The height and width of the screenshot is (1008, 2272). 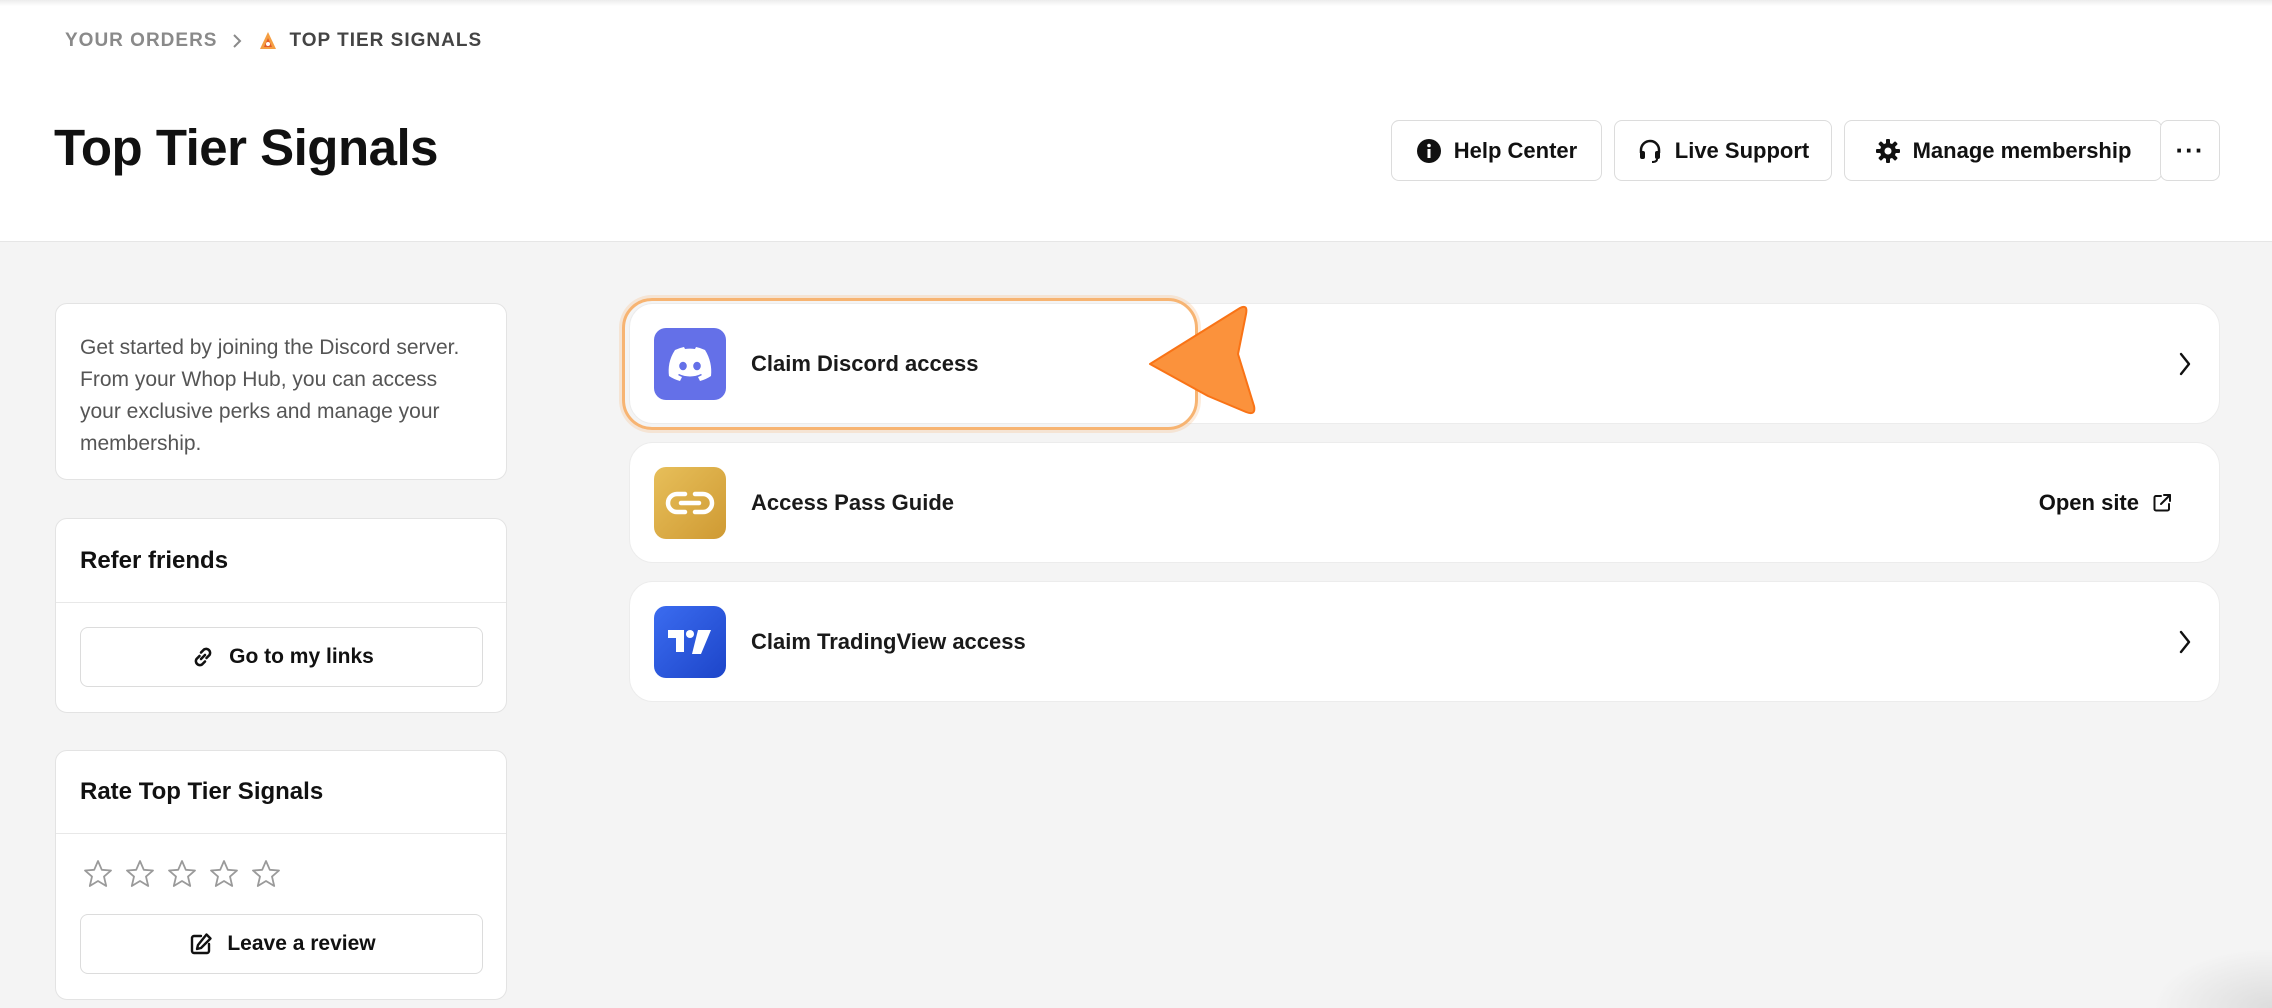 I want to click on leave-review-button: Leave a review, so click(x=281, y=944).